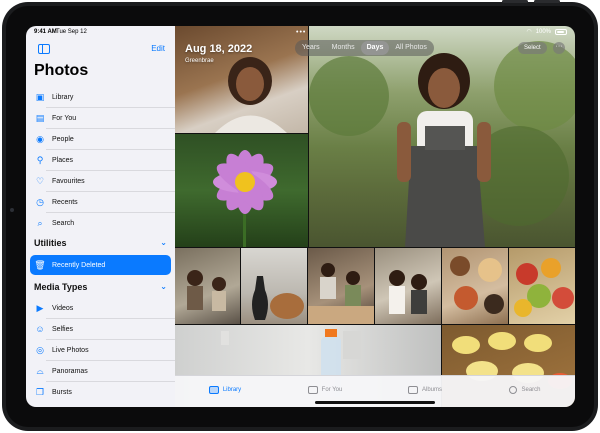 Image resolution: width=600 pixels, height=433 pixels. Describe the element at coordinates (219, 49) in the screenshot. I see `day-title: Aug 18, 2022` at that location.